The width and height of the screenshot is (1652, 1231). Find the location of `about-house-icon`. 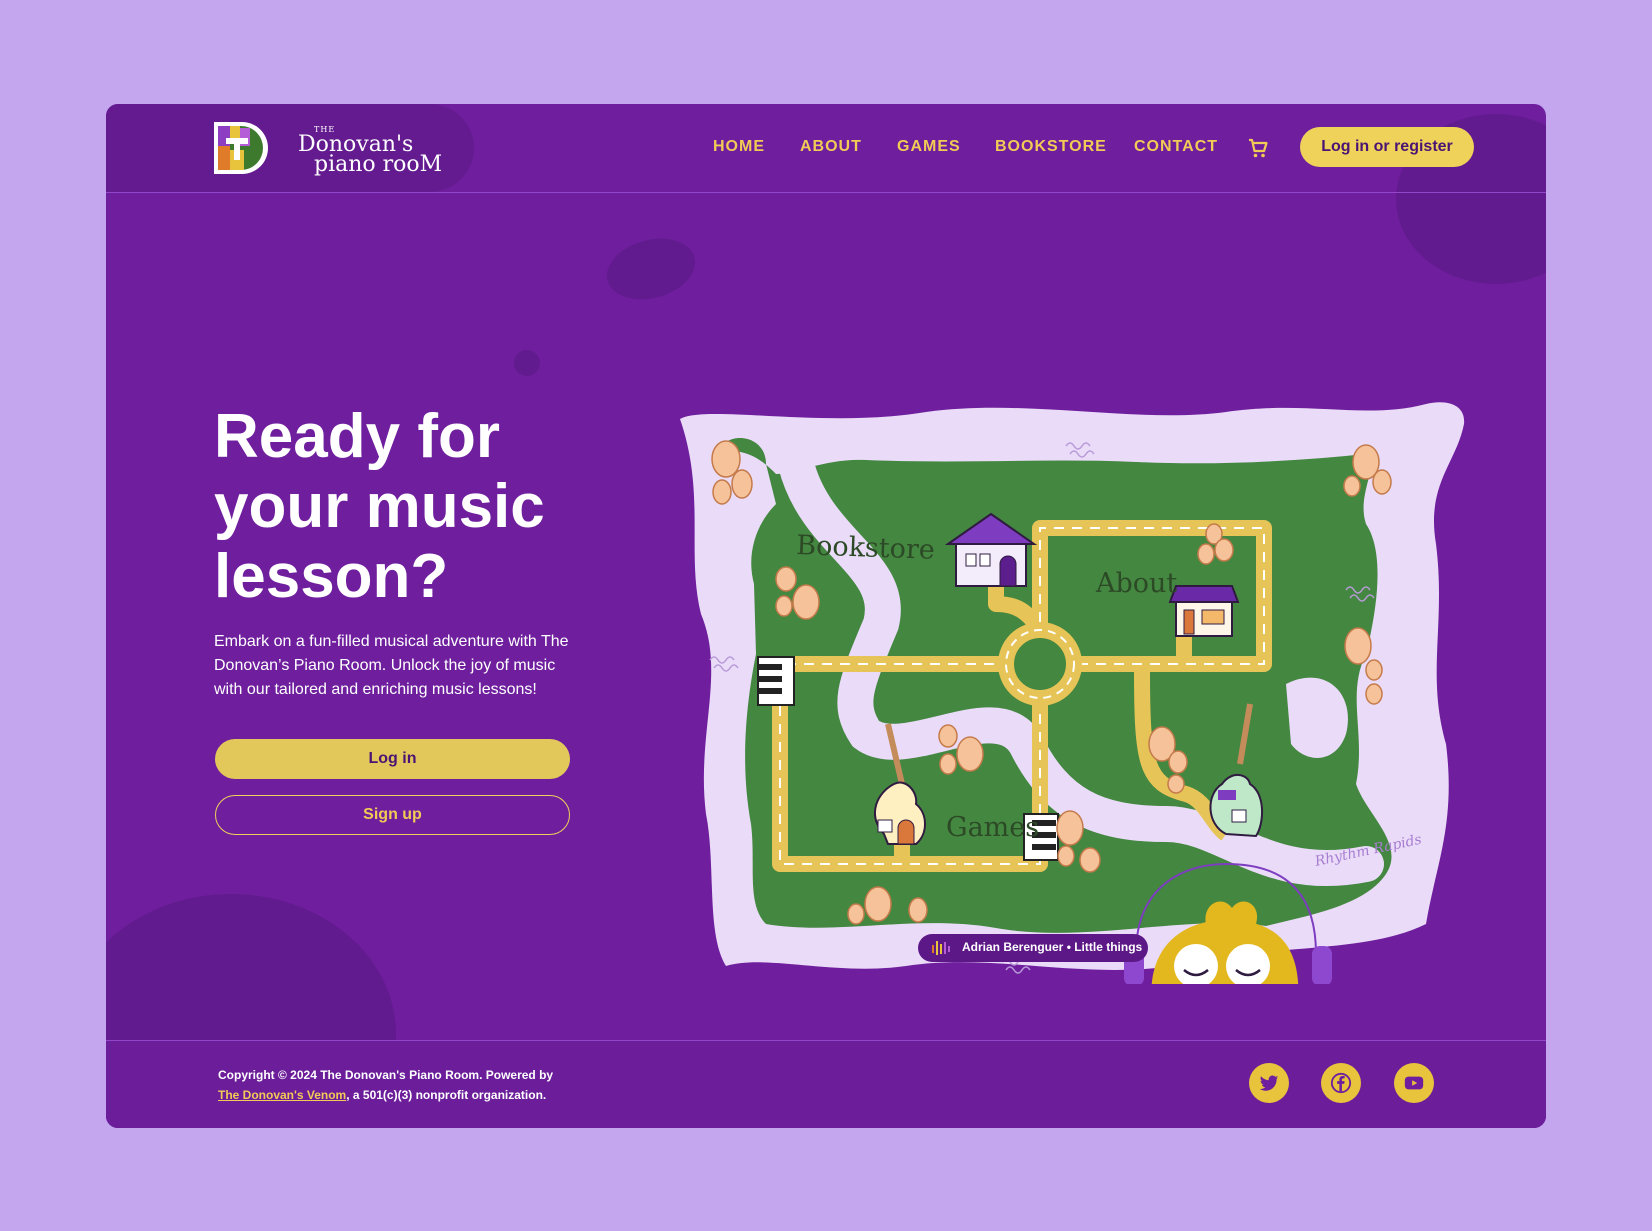

about-house-icon is located at coordinates (1204, 611).